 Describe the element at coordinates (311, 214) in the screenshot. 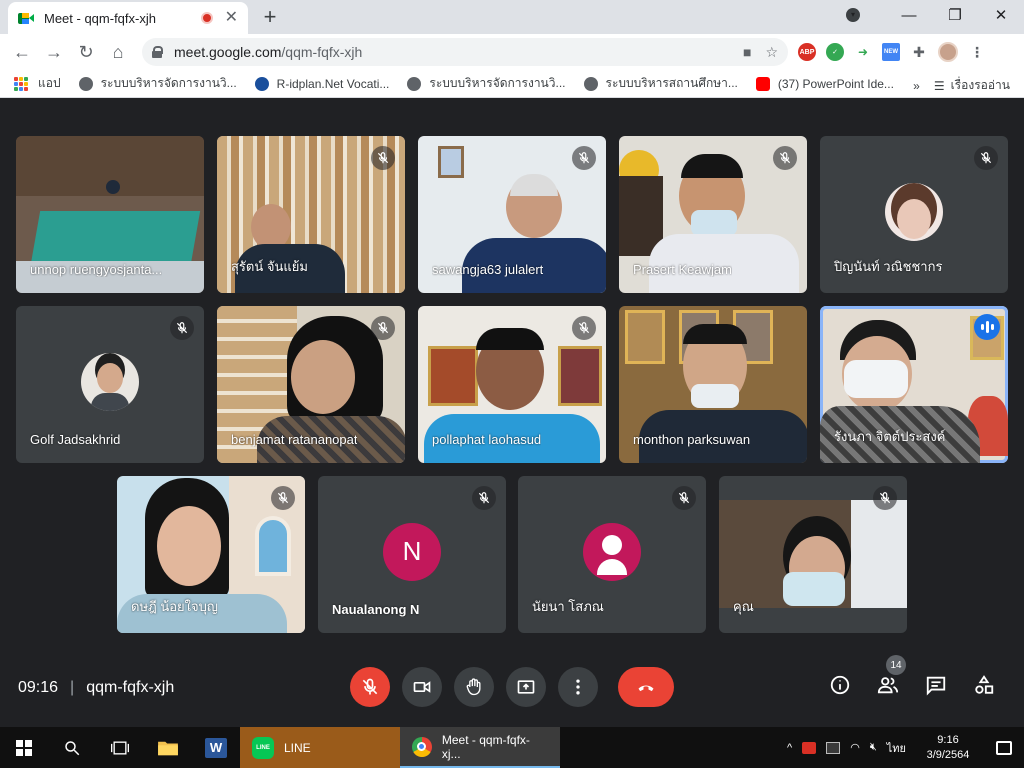

I see `participant-tile: สุรัตน์ จันแย้ม` at that location.